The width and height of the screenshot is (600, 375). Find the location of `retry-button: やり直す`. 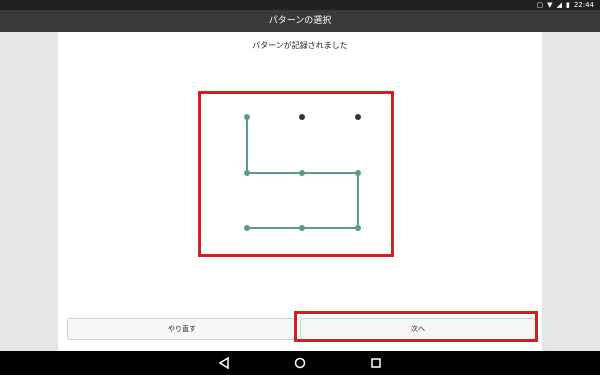

retry-button: やり直す is located at coordinates (182, 329).